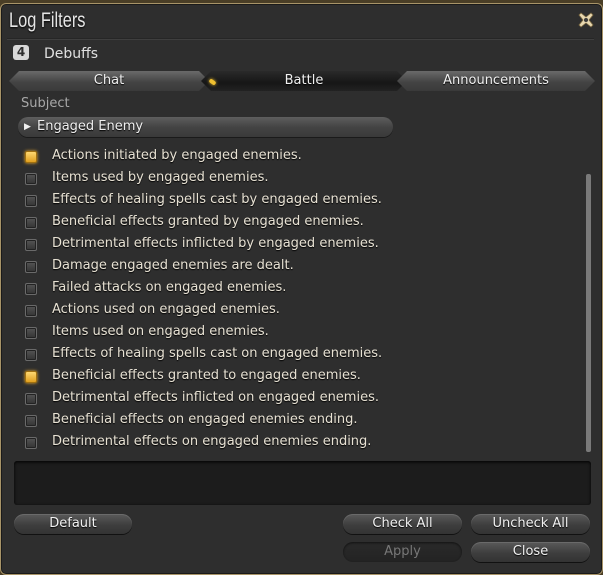 This screenshot has width=603, height=575. I want to click on tab-battle: Battle, so click(304, 81).